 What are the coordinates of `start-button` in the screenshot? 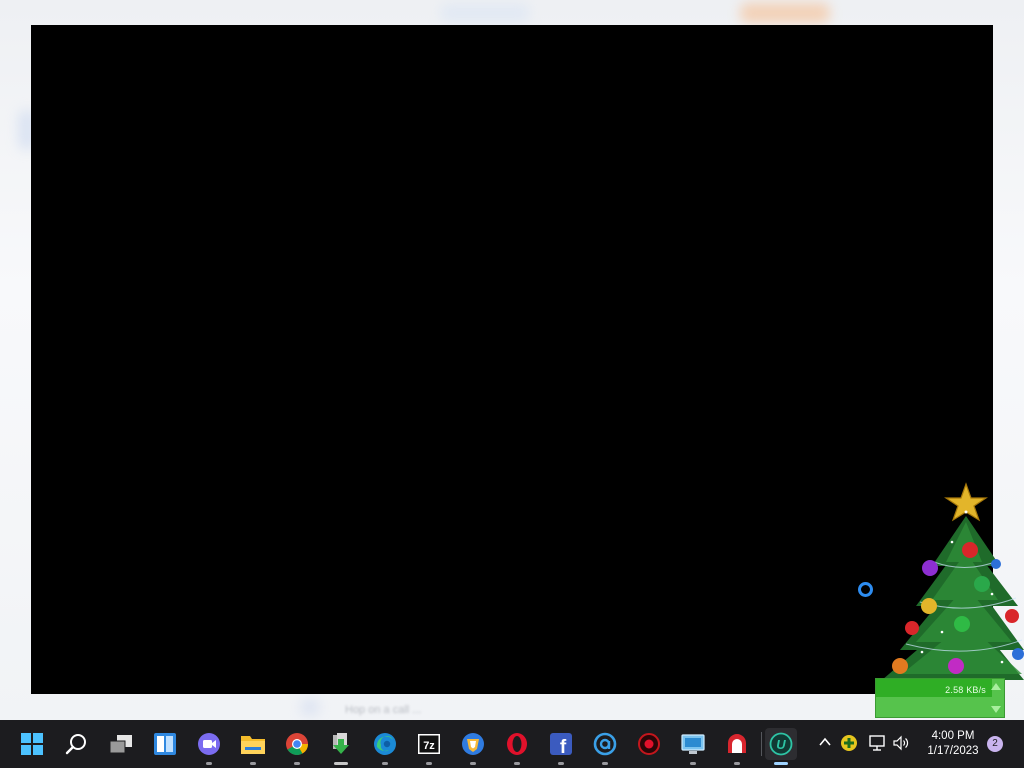 It's located at (32, 744).